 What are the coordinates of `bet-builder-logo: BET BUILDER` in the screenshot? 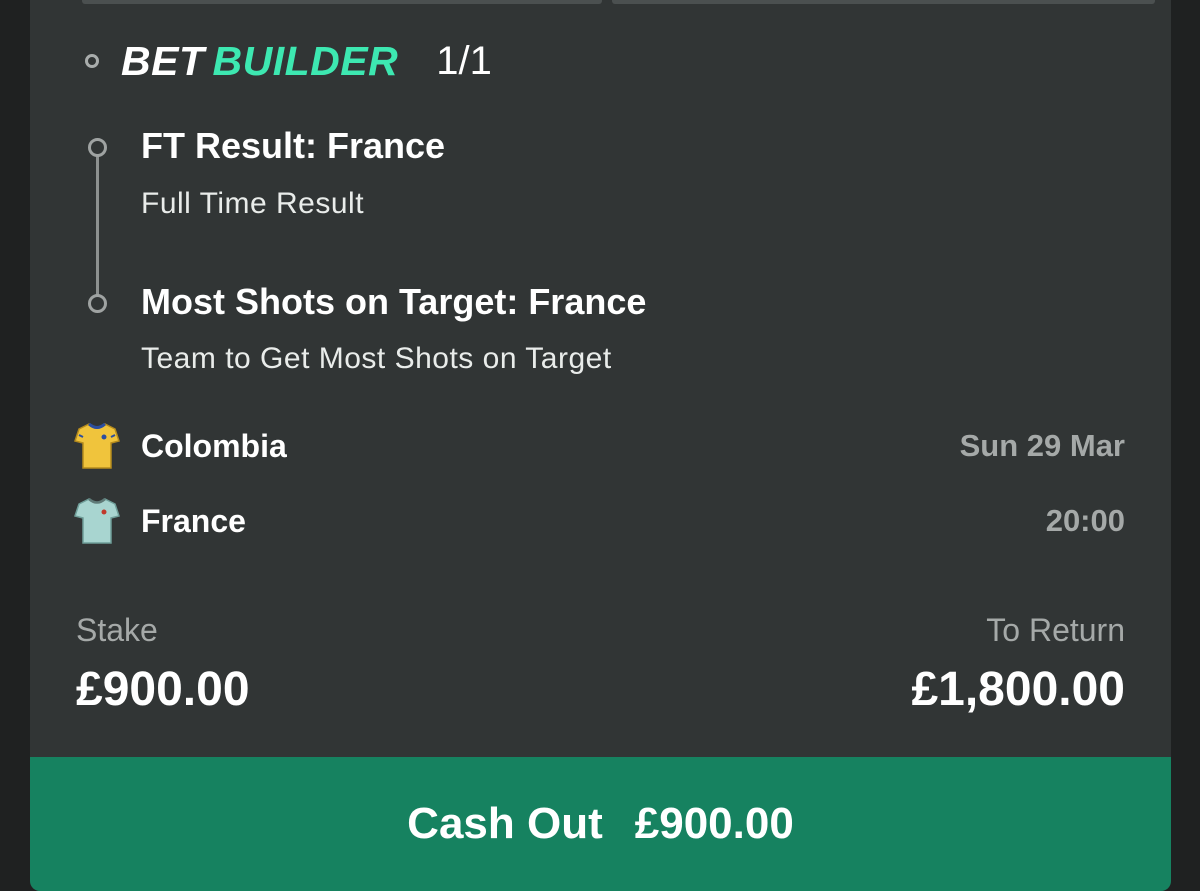 It's located at (259, 61).